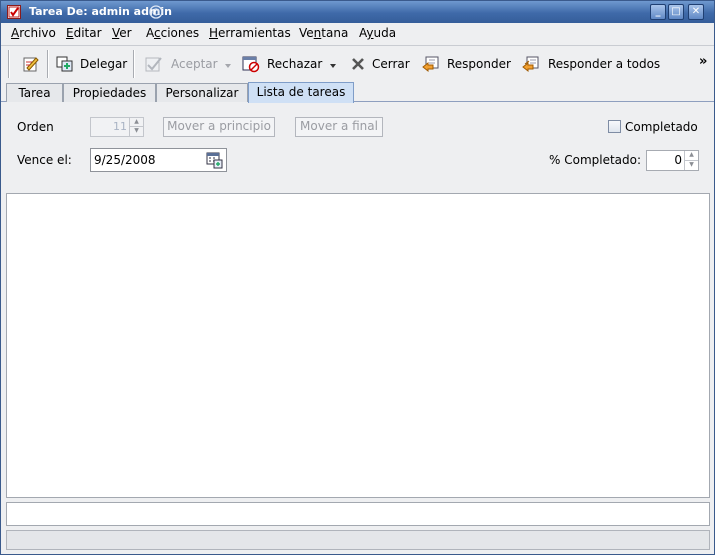  I want to click on rechazar-dropdown-icon, so click(333, 66).